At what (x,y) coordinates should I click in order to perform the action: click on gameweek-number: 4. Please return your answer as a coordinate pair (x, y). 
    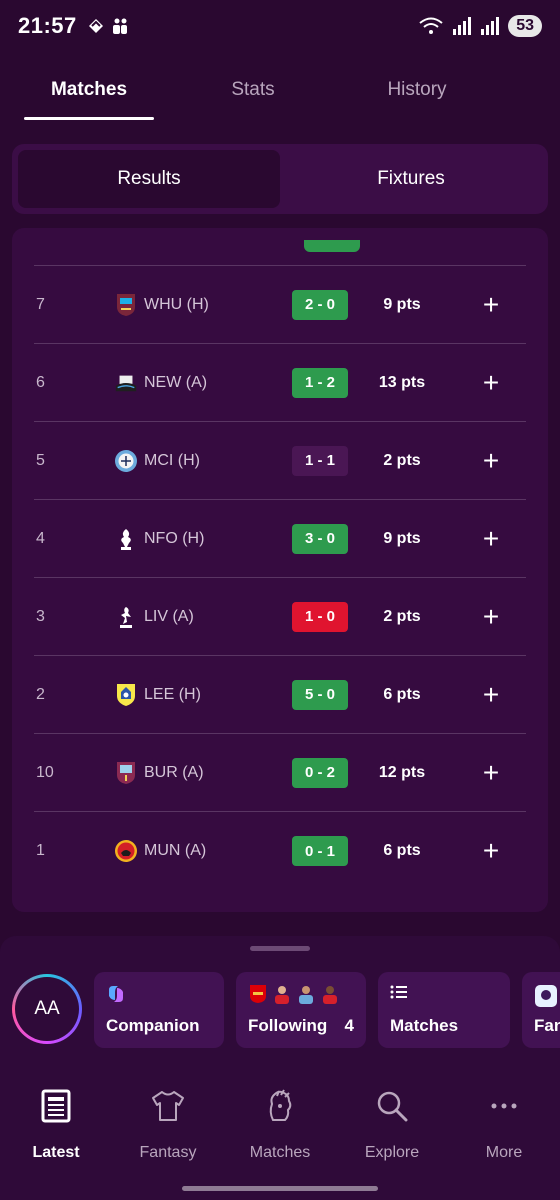
    Looking at the image, I should click on (40, 538).